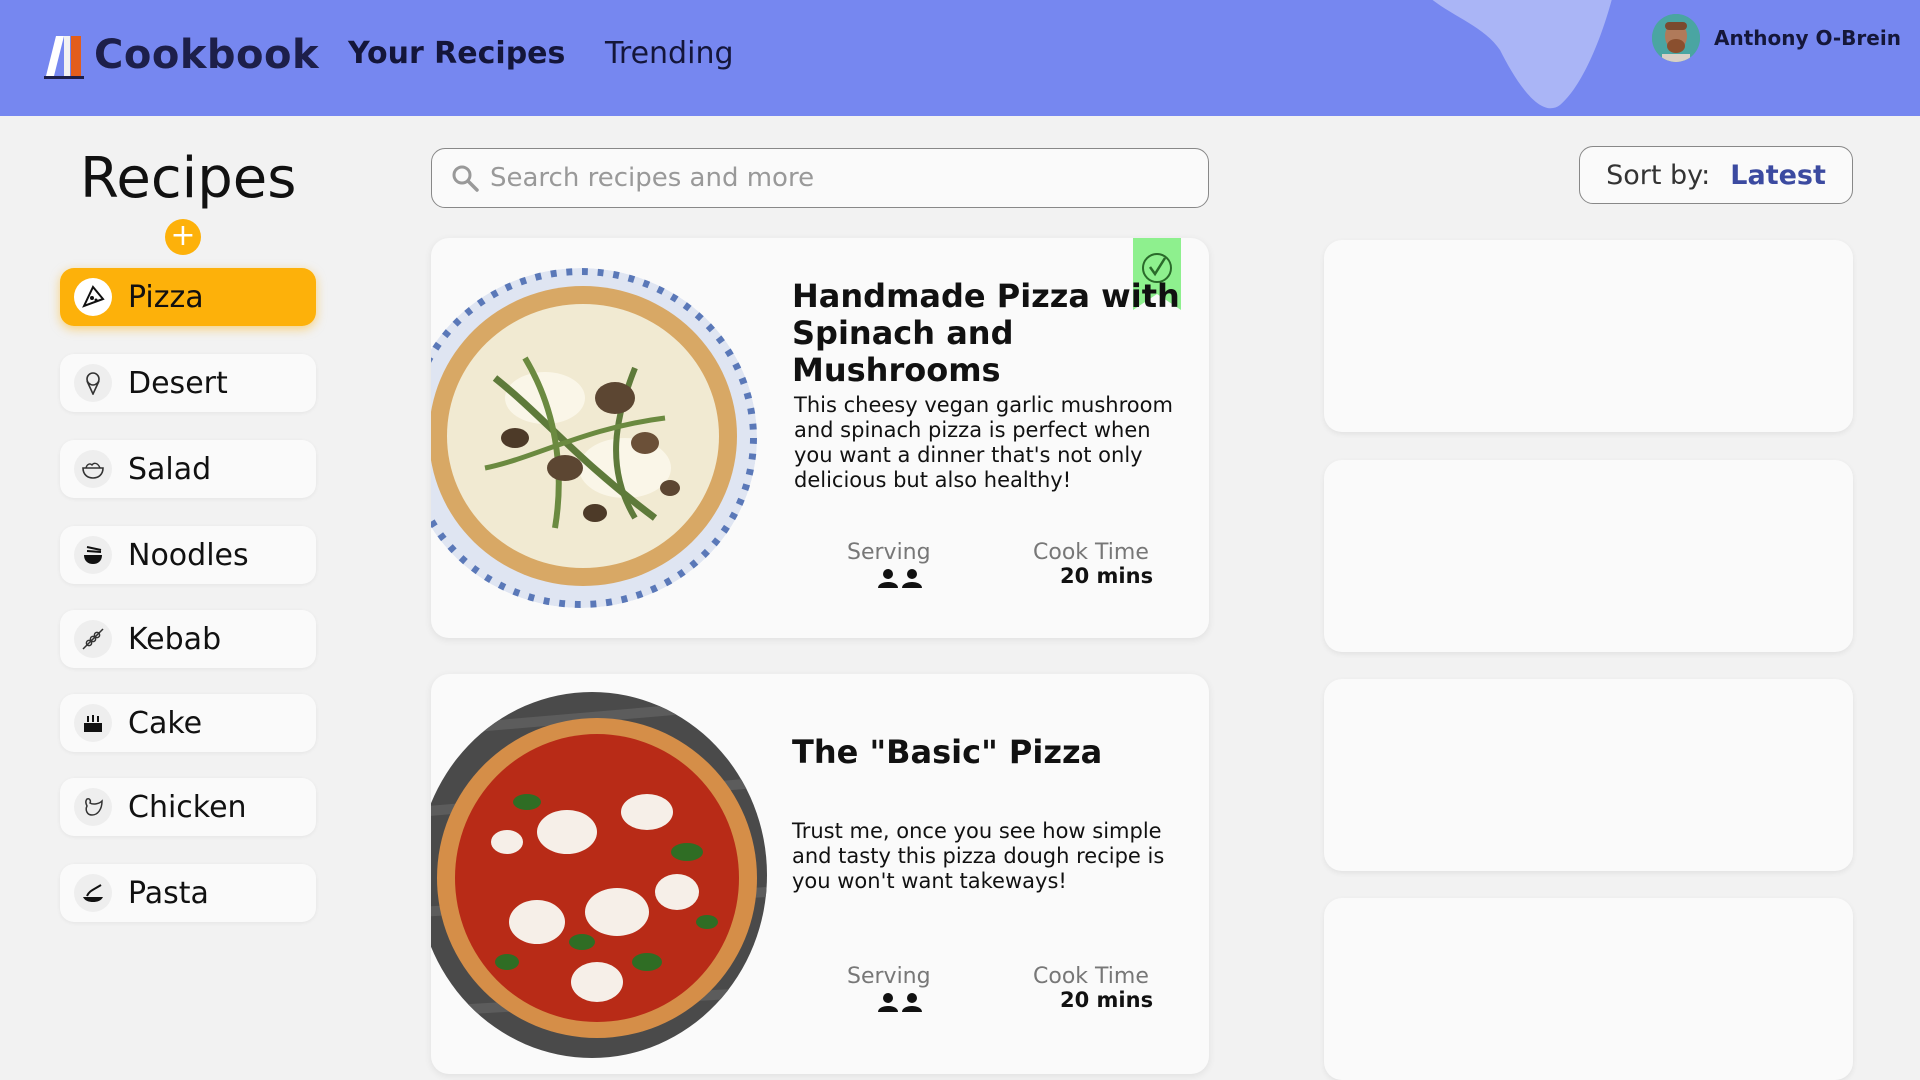  I want to click on sort-dropdown: Sort by: Latest, so click(1716, 175).